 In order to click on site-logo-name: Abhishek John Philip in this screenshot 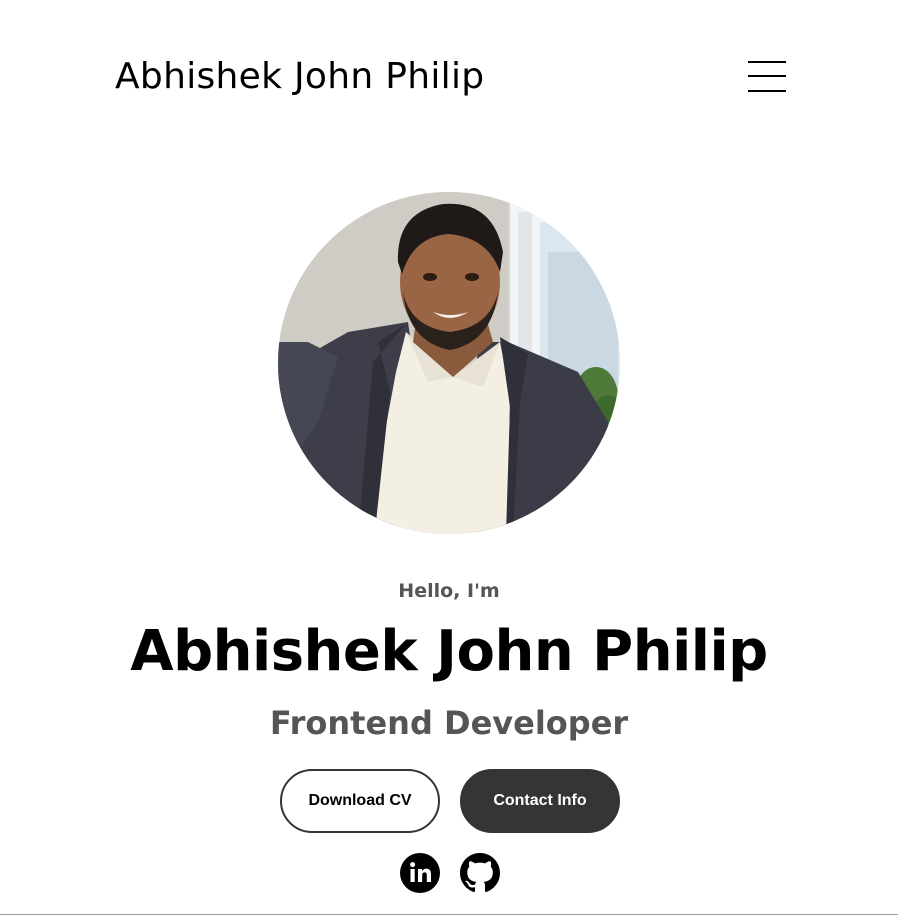, I will do `click(299, 77)`.